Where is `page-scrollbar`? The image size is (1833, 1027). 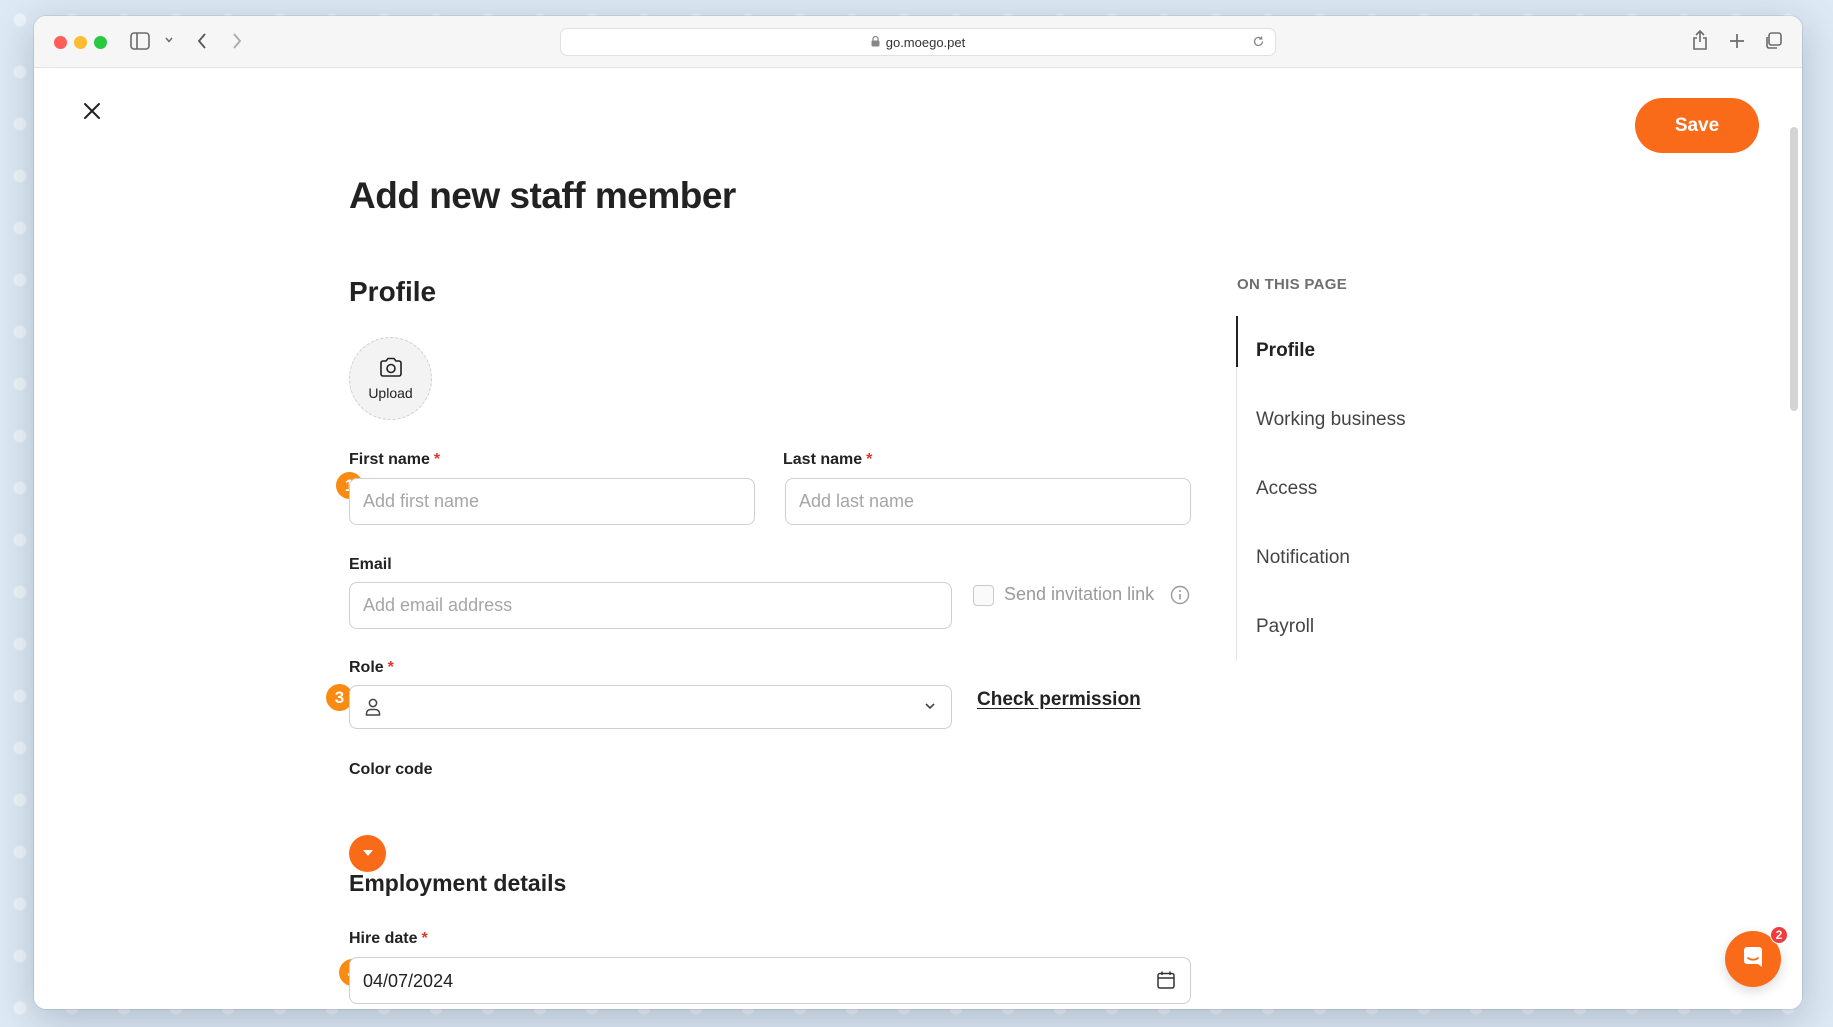 page-scrollbar is located at coordinates (1794, 269).